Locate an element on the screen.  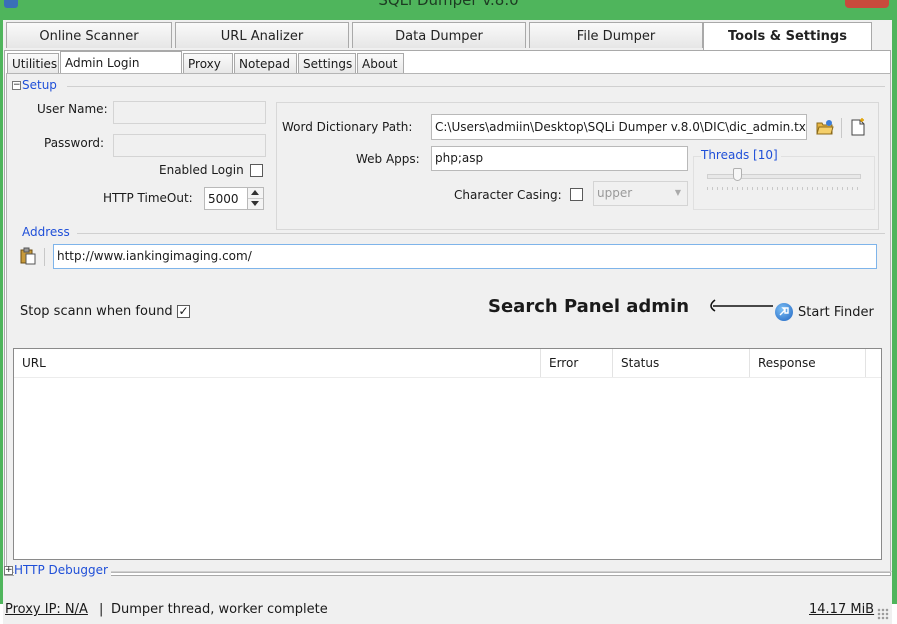
window-frame-right is located at coordinates (894, 312).